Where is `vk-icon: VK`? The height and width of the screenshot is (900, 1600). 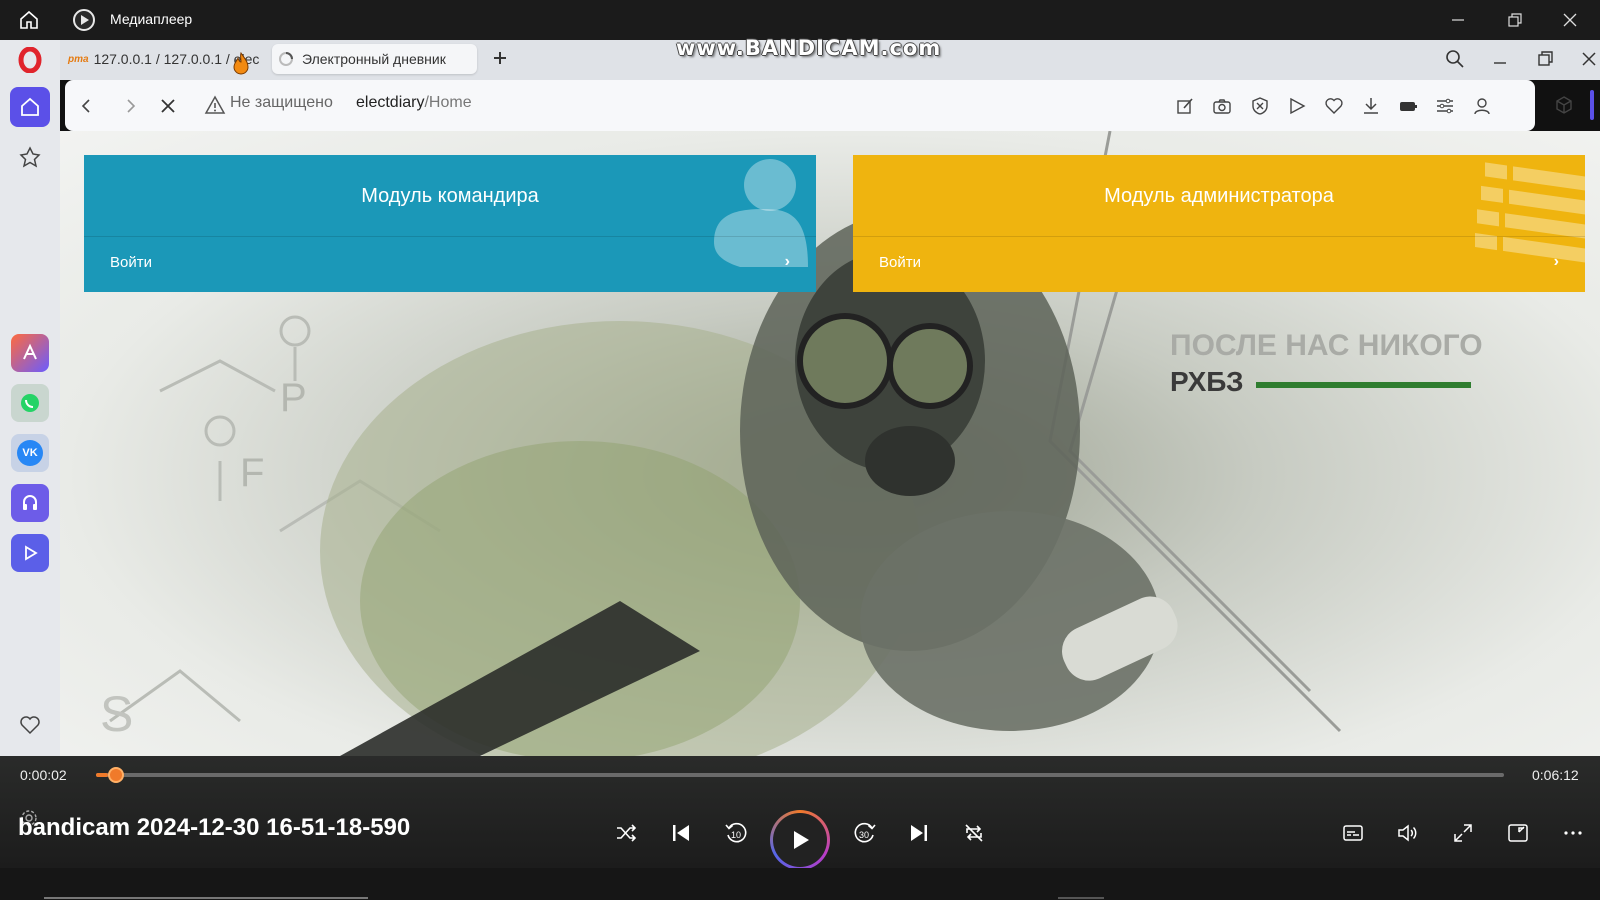
vk-icon: VK is located at coordinates (30, 453).